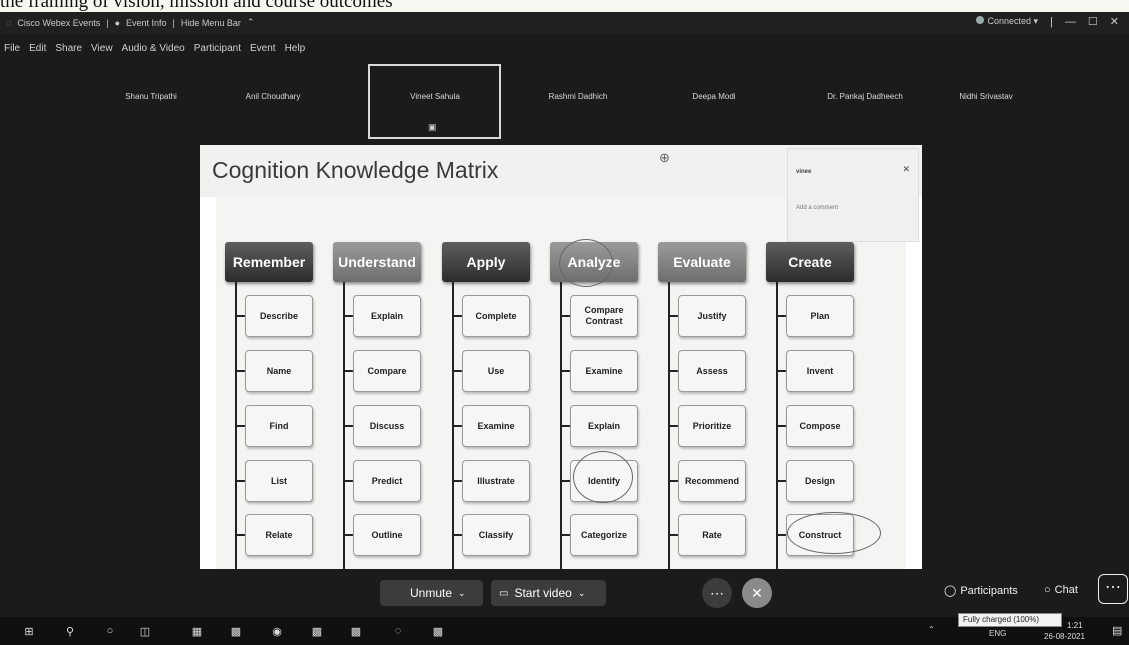 The width and height of the screenshot is (1129, 645). What do you see at coordinates (496, 316) in the screenshot?
I see `verb-box: Complete` at bounding box center [496, 316].